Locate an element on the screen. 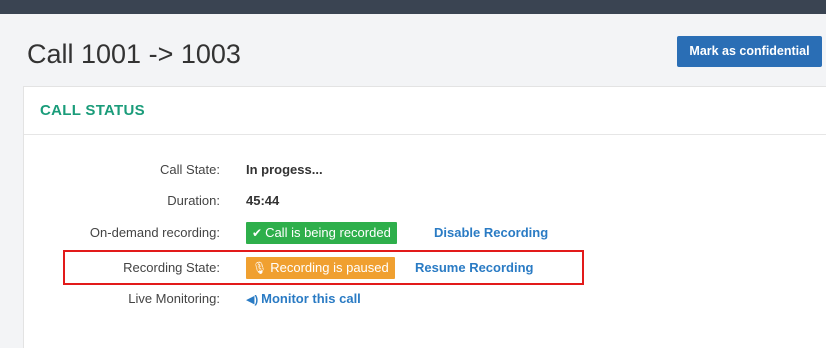  call-state-label: Call State: is located at coordinates (190, 169).